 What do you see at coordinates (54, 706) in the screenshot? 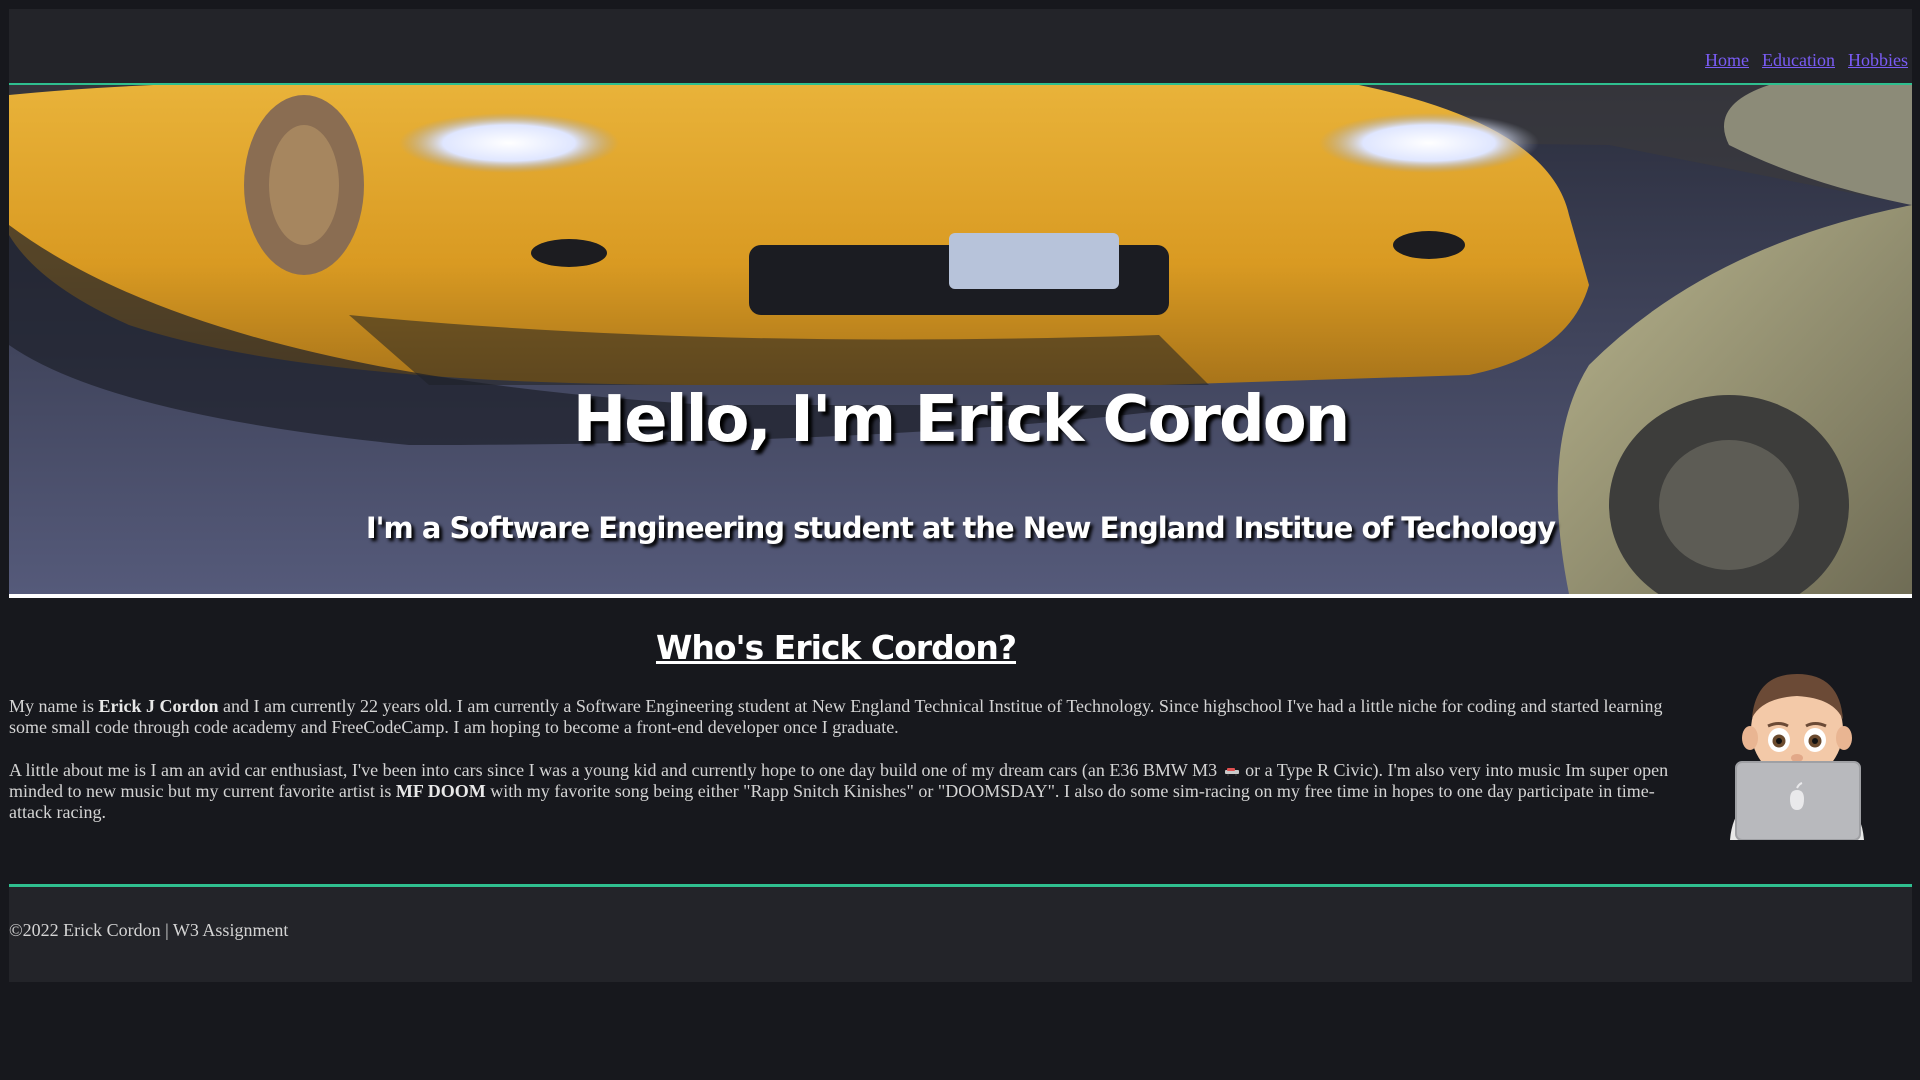
I see `about-text: My name is` at bounding box center [54, 706].